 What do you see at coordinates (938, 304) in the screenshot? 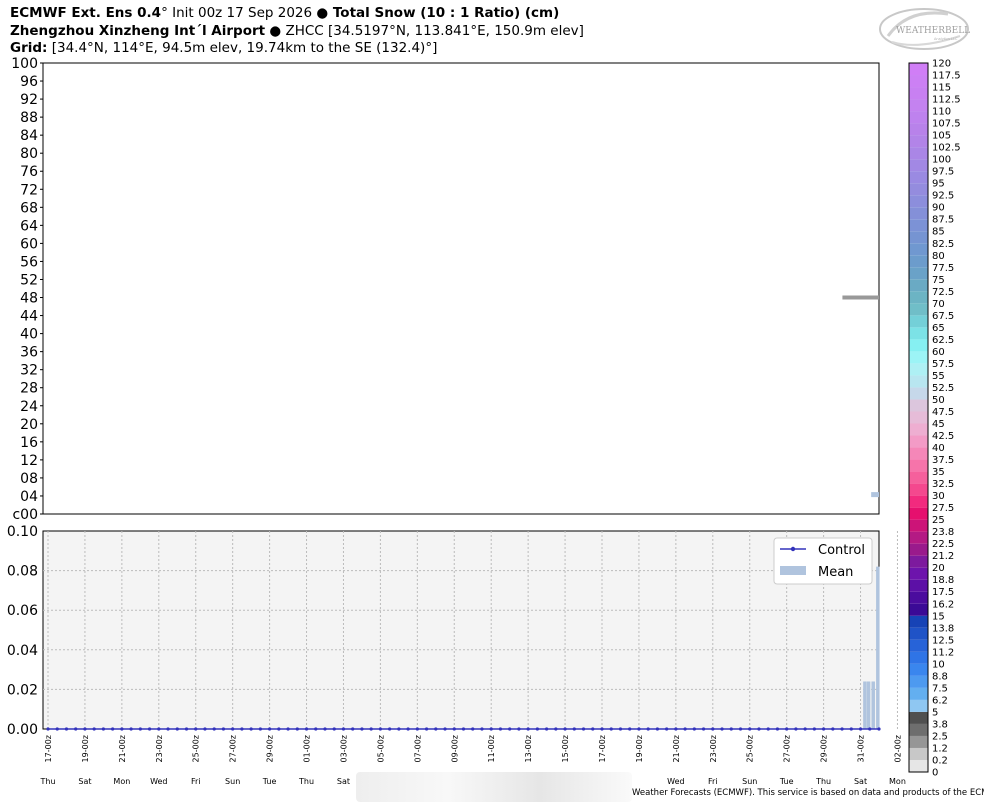
I see `colorbar-label: 70` at bounding box center [938, 304].